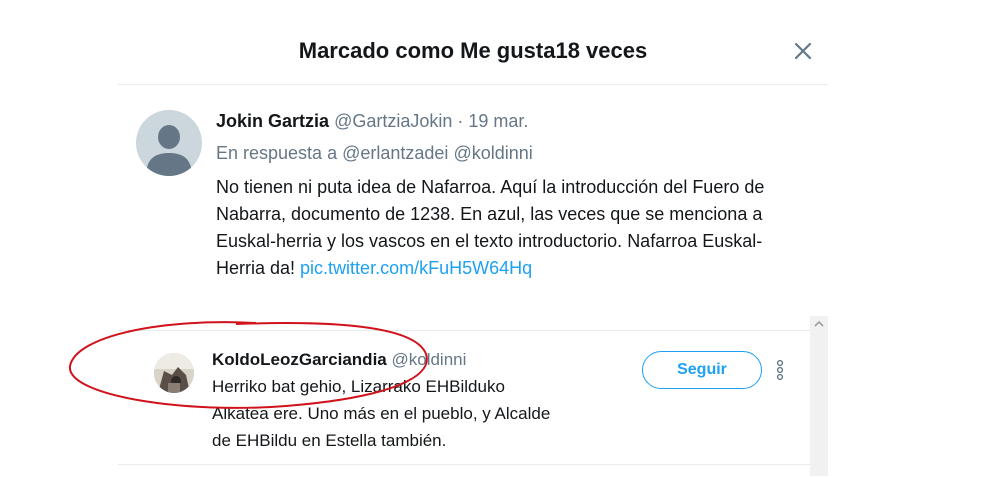 This screenshot has height=477, width=999. What do you see at coordinates (819, 406) in the screenshot?
I see `scrollbar-track` at bounding box center [819, 406].